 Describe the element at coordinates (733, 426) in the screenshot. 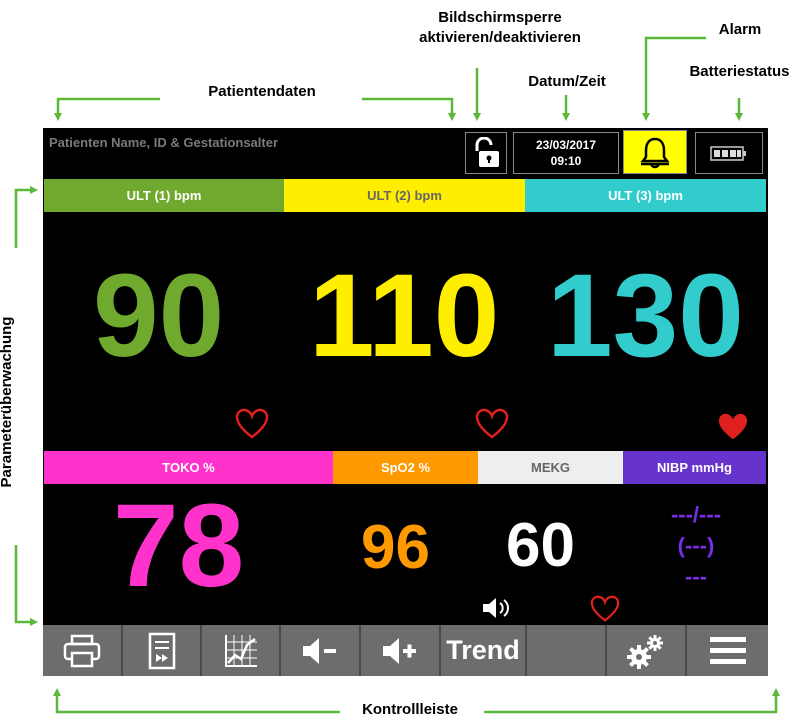

I see `ult3-heart-filled-icon` at that location.